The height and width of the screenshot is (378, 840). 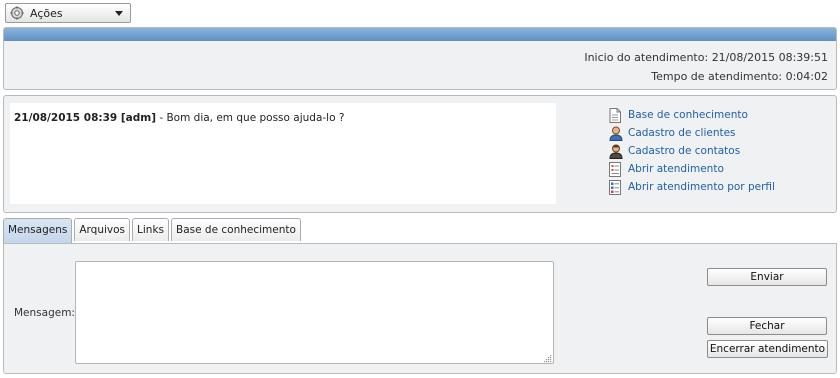 What do you see at coordinates (616, 133) in the screenshot?
I see `user-icon` at bounding box center [616, 133].